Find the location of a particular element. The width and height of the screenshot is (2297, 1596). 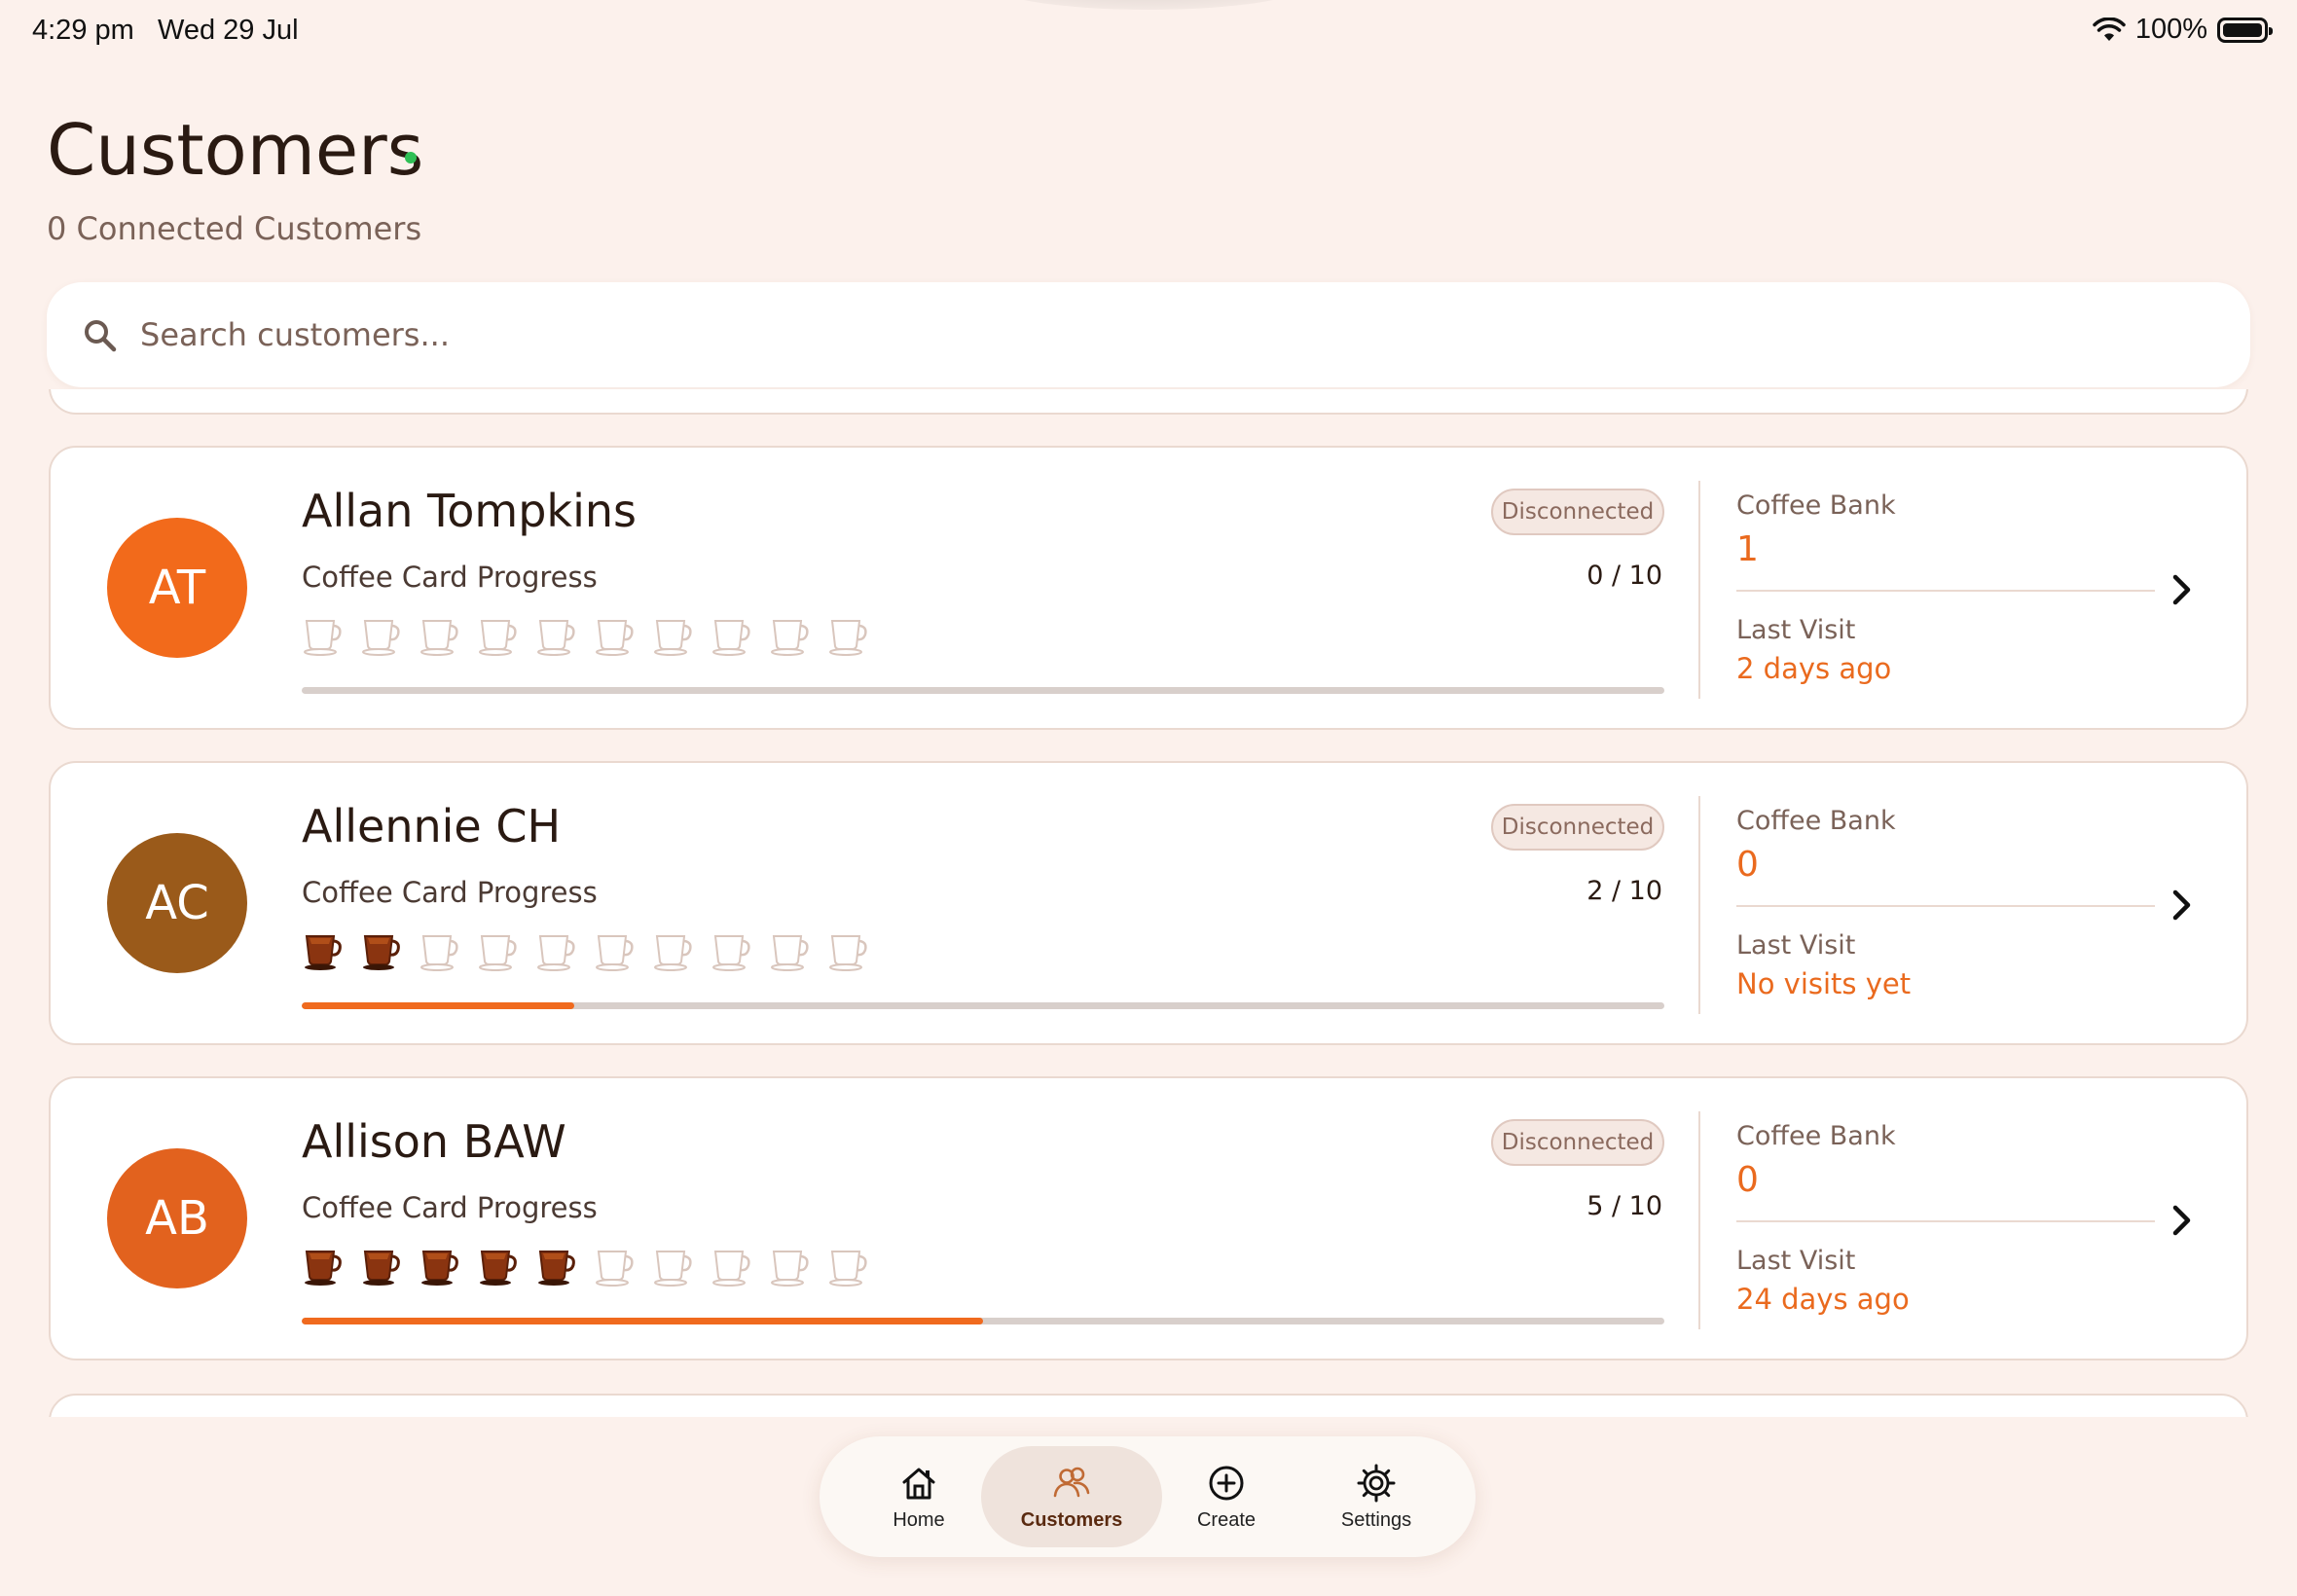

search-bar is located at coordinates (1148, 334).